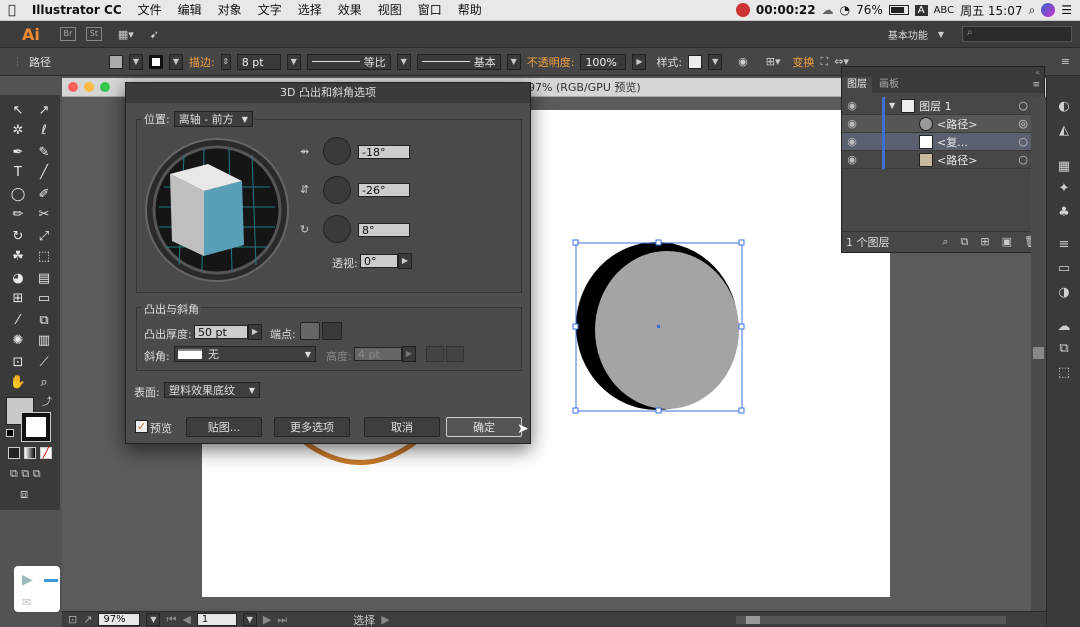 The image size is (1080, 627). What do you see at coordinates (225, 61) in the screenshot?
I see `stroke-stepper: ⇕` at bounding box center [225, 61].